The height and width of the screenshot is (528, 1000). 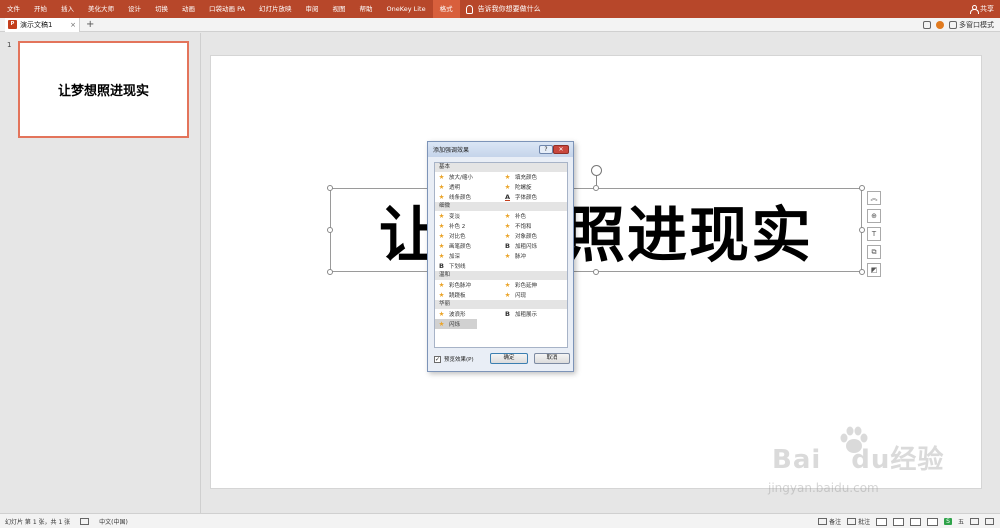 What do you see at coordinates (103, 89) in the screenshot?
I see `slide-thumbnail: 让梦想照进现实` at bounding box center [103, 89].